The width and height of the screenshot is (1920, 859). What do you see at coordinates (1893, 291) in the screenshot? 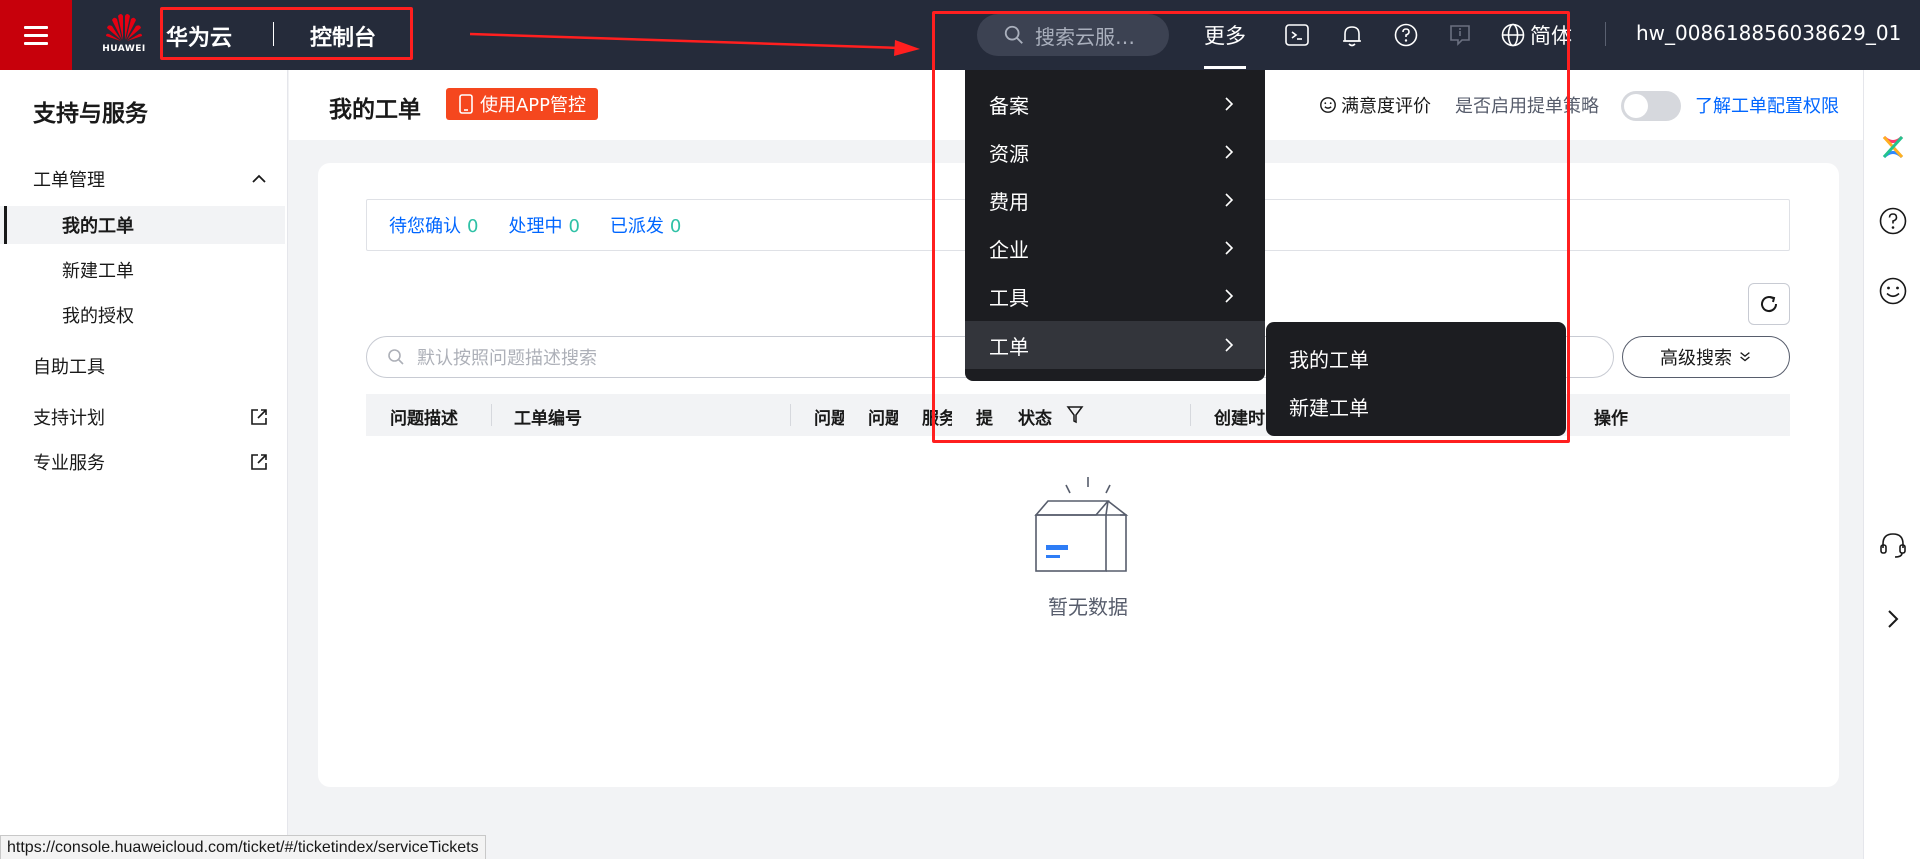
I see `smile-feedback-icon` at bounding box center [1893, 291].